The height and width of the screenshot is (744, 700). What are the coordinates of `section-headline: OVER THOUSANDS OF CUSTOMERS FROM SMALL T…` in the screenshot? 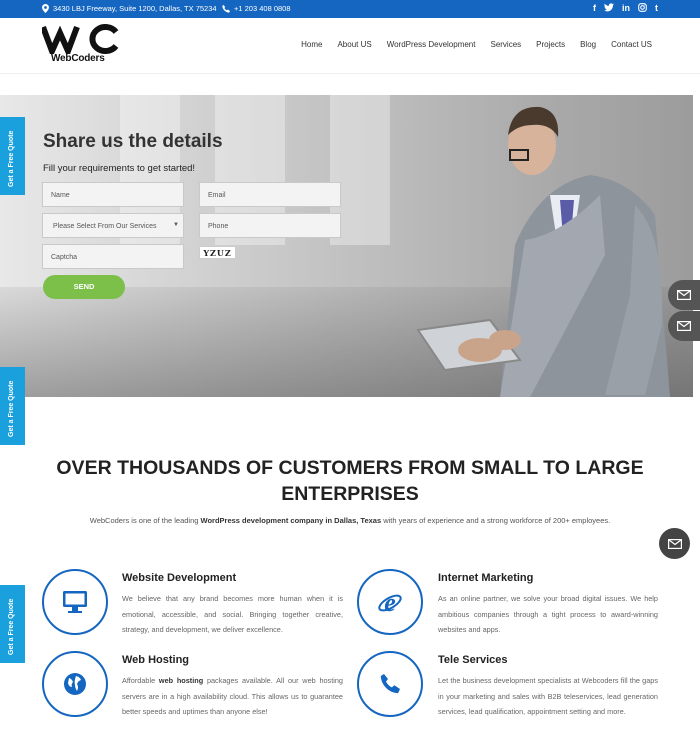 It's located at (350, 481).